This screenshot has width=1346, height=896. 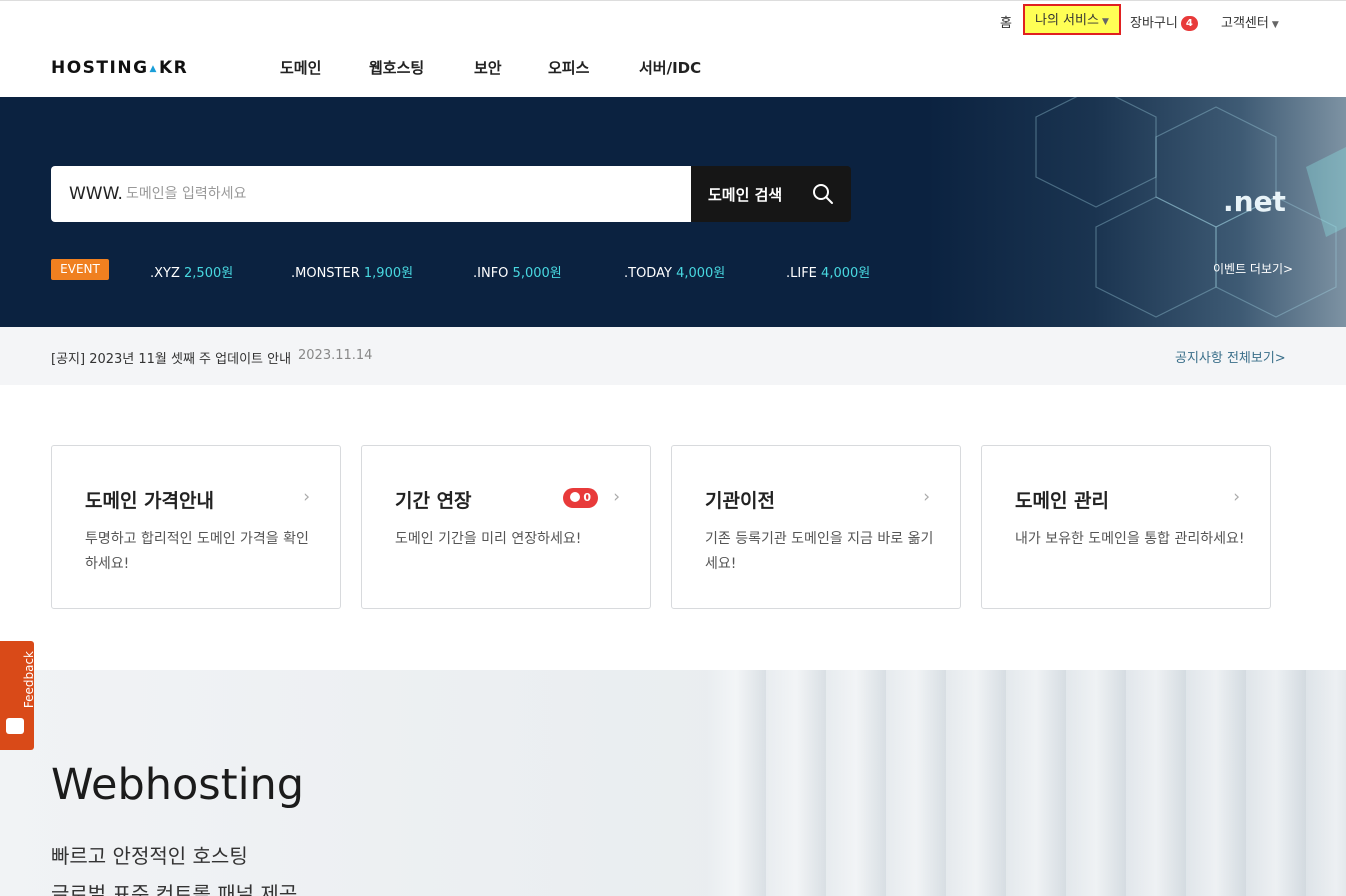 I want to click on search-icon, so click(x=823, y=194).